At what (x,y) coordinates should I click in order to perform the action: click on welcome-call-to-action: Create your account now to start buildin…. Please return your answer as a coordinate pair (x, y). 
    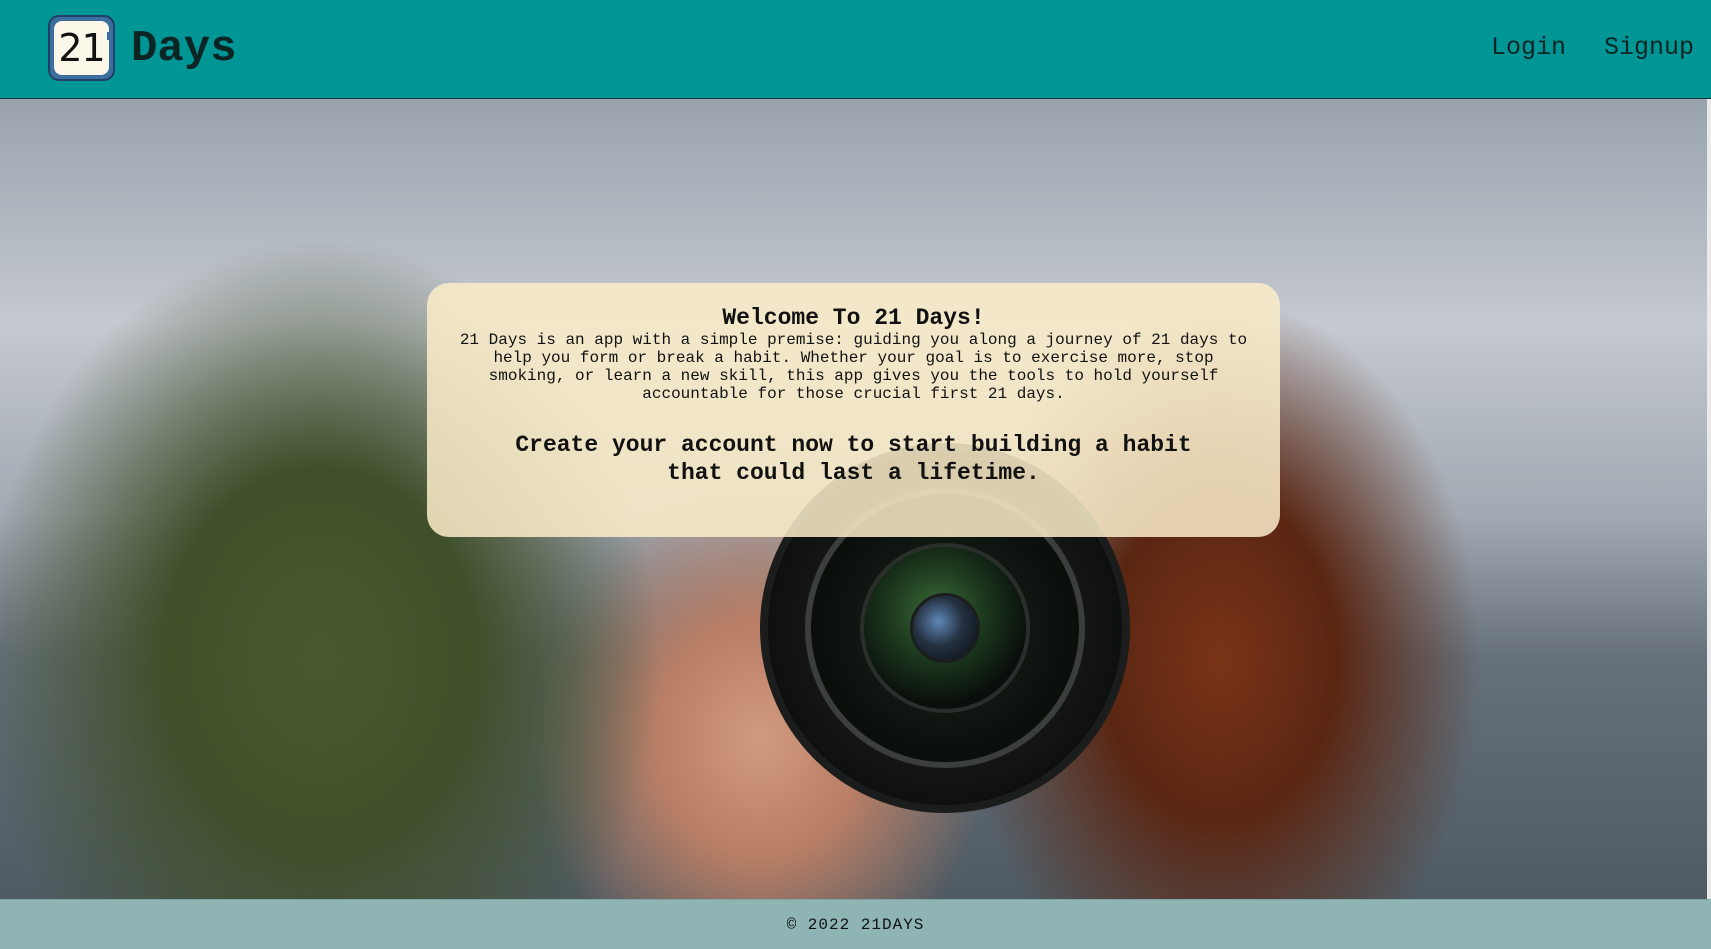
    Looking at the image, I should click on (853, 459).